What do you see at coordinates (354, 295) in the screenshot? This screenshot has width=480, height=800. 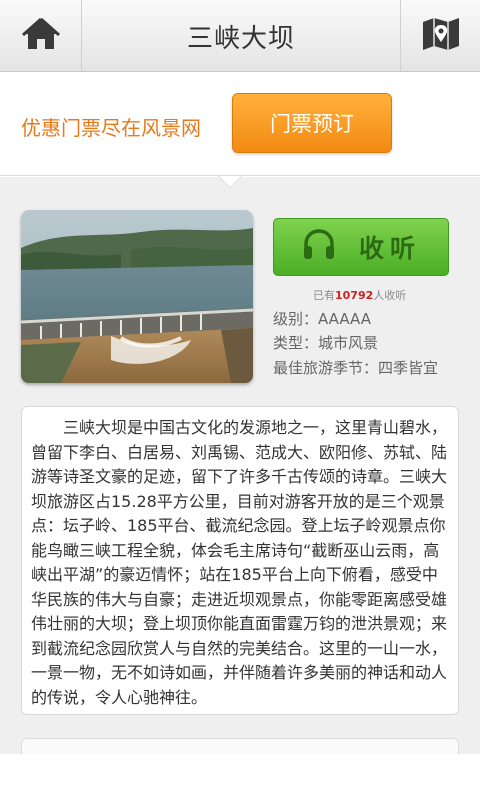 I see `listen-count-number: 10792` at bounding box center [354, 295].